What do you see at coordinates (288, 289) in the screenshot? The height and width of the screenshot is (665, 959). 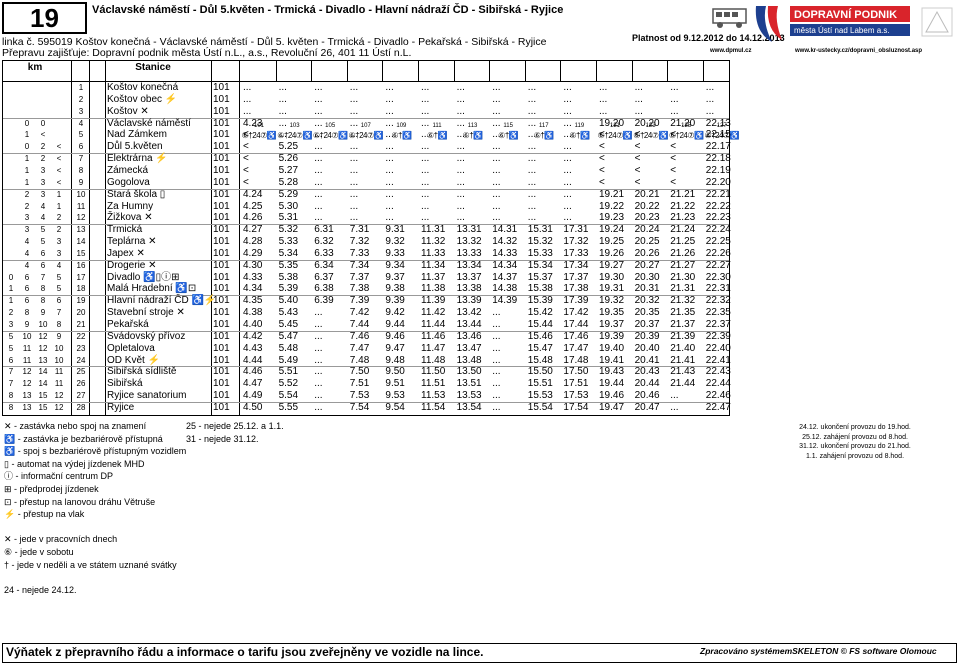 I see `departure-time: 5.39` at bounding box center [288, 289].